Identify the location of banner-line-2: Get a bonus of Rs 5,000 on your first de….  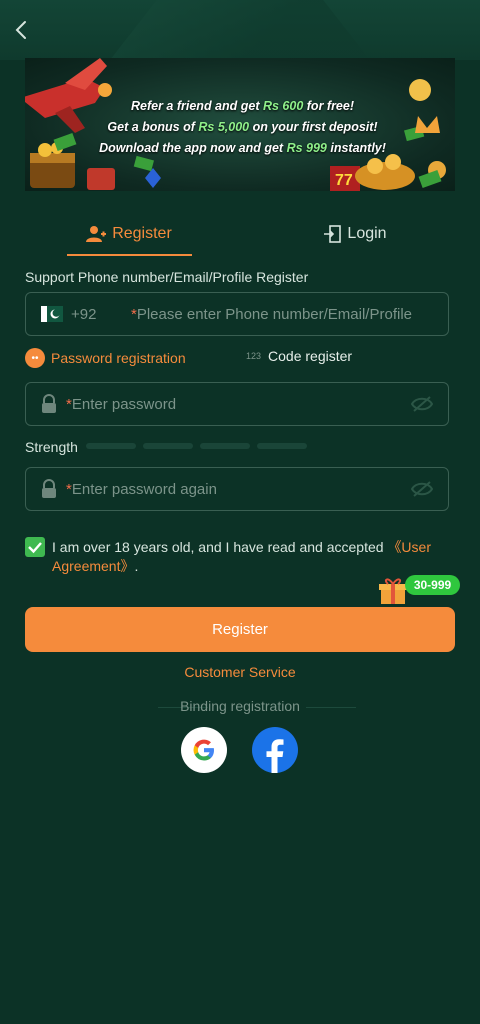
(242, 127).